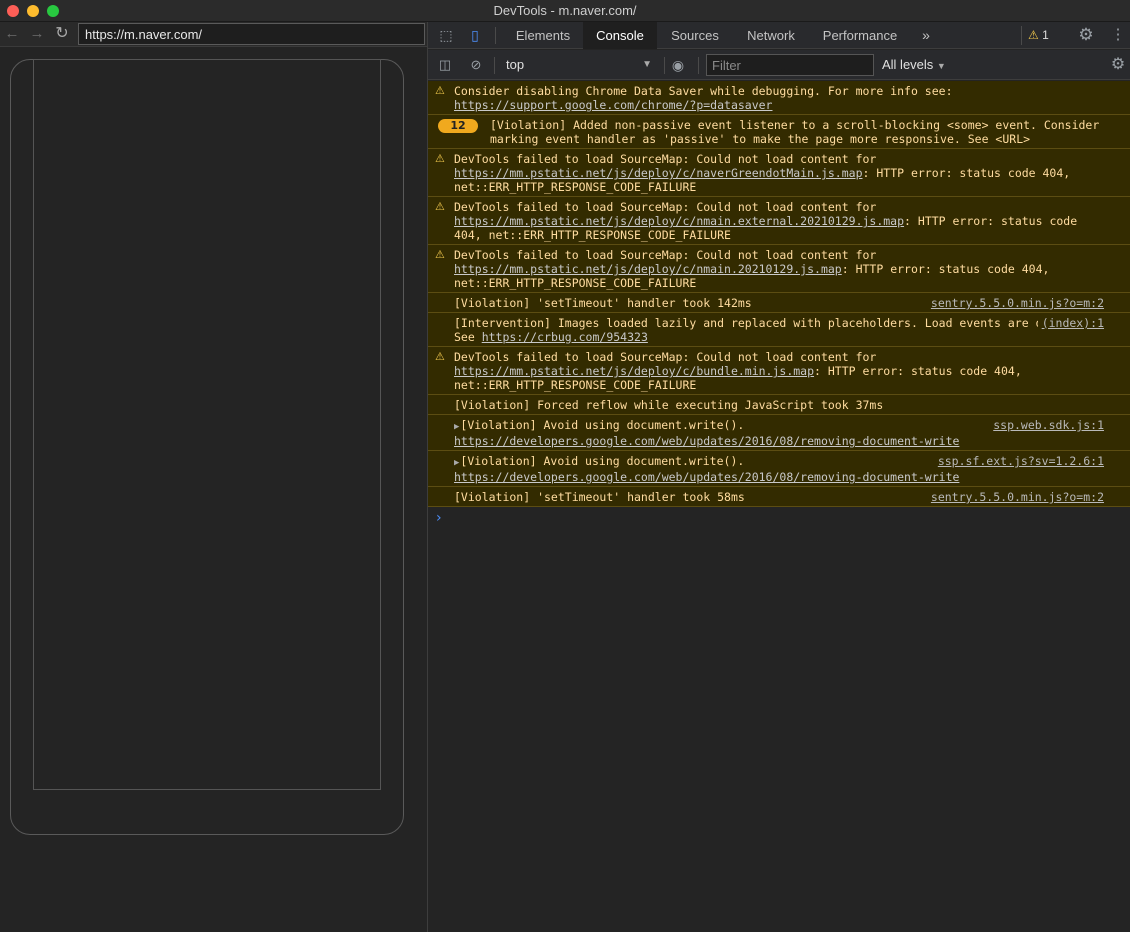 This screenshot has width=1130, height=932. Describe the element at coordinates (860, 35) in the screenshot. I see `tab-performance: Performance` at that location.